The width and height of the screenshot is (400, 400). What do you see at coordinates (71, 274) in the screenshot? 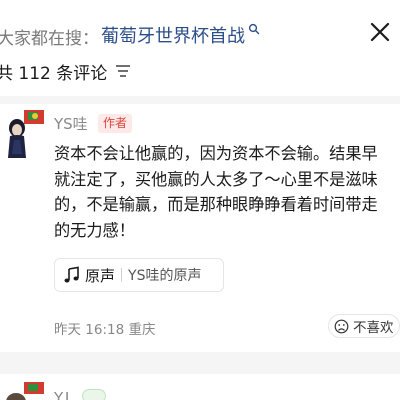
I see `music-note-icon` at bounding box center [71, 274].